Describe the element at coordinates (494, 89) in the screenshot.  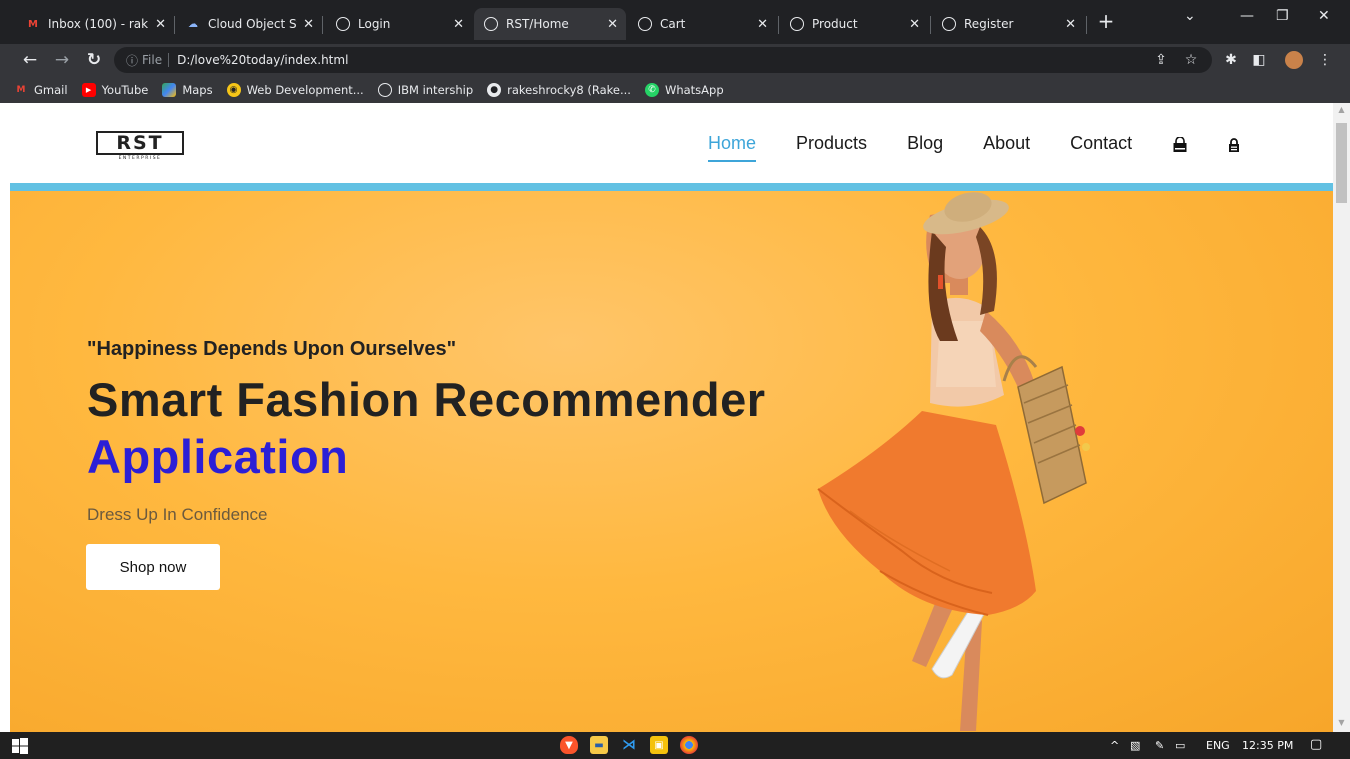
I see `github-icon: ●` at that location.